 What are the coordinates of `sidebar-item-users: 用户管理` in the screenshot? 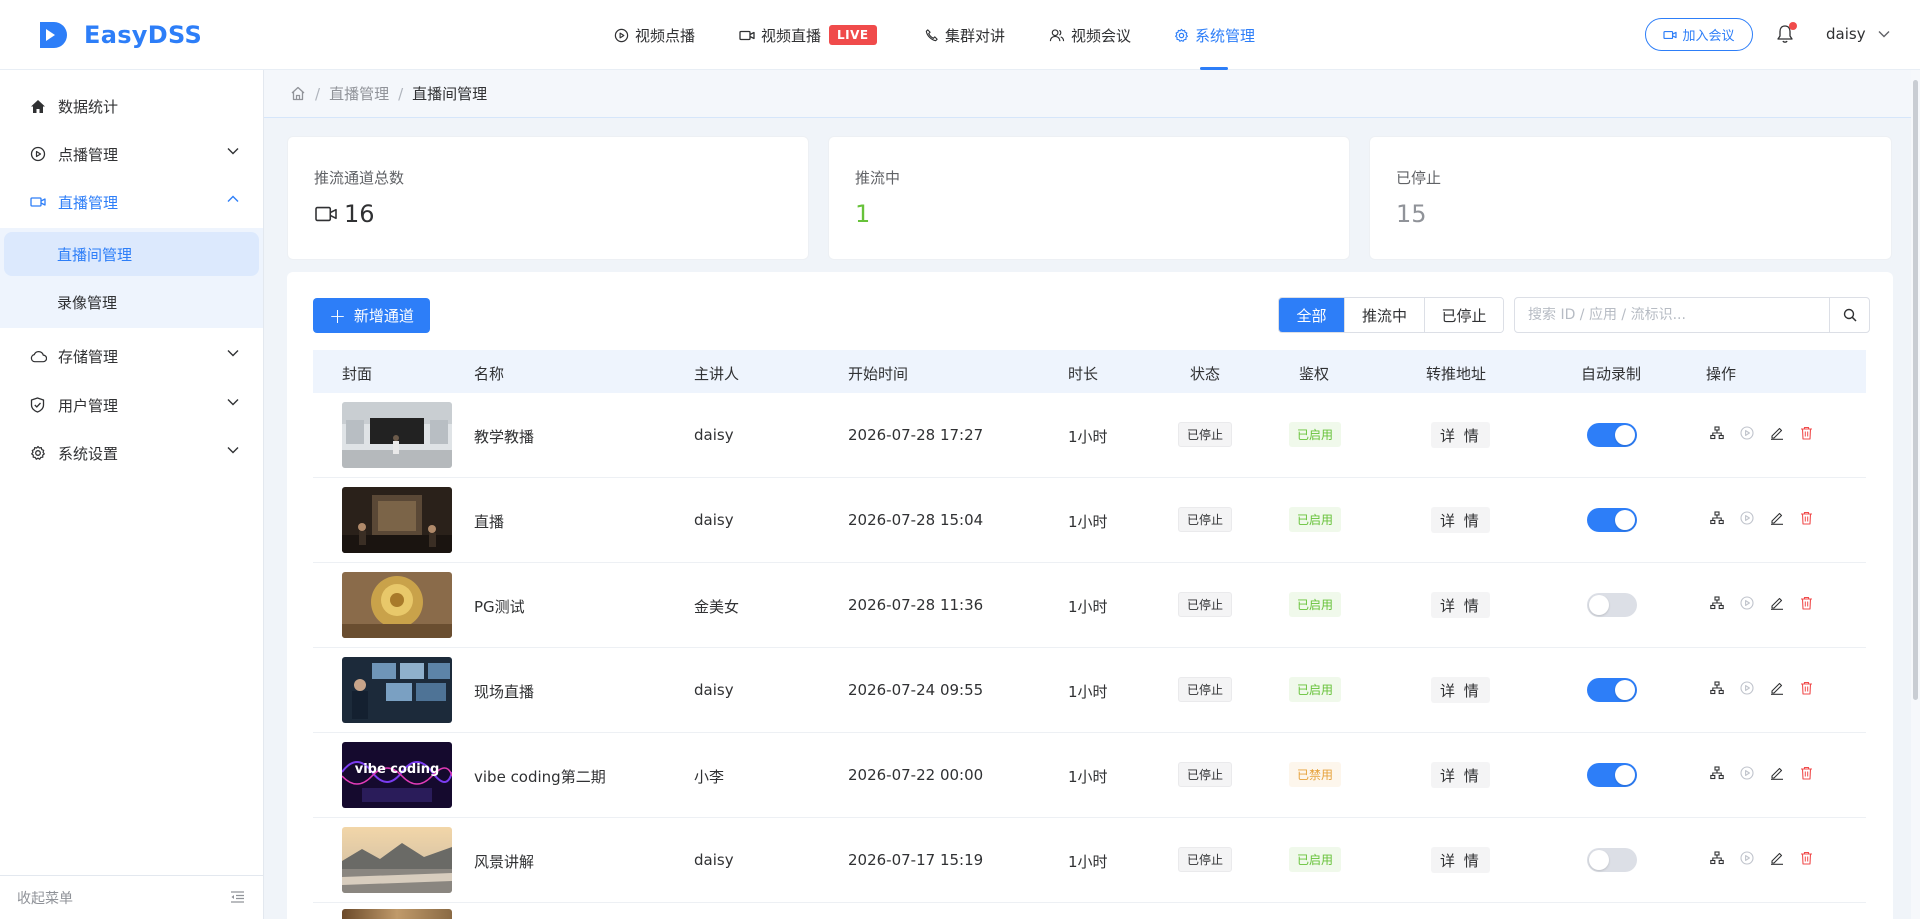 It's located at (131, 405).